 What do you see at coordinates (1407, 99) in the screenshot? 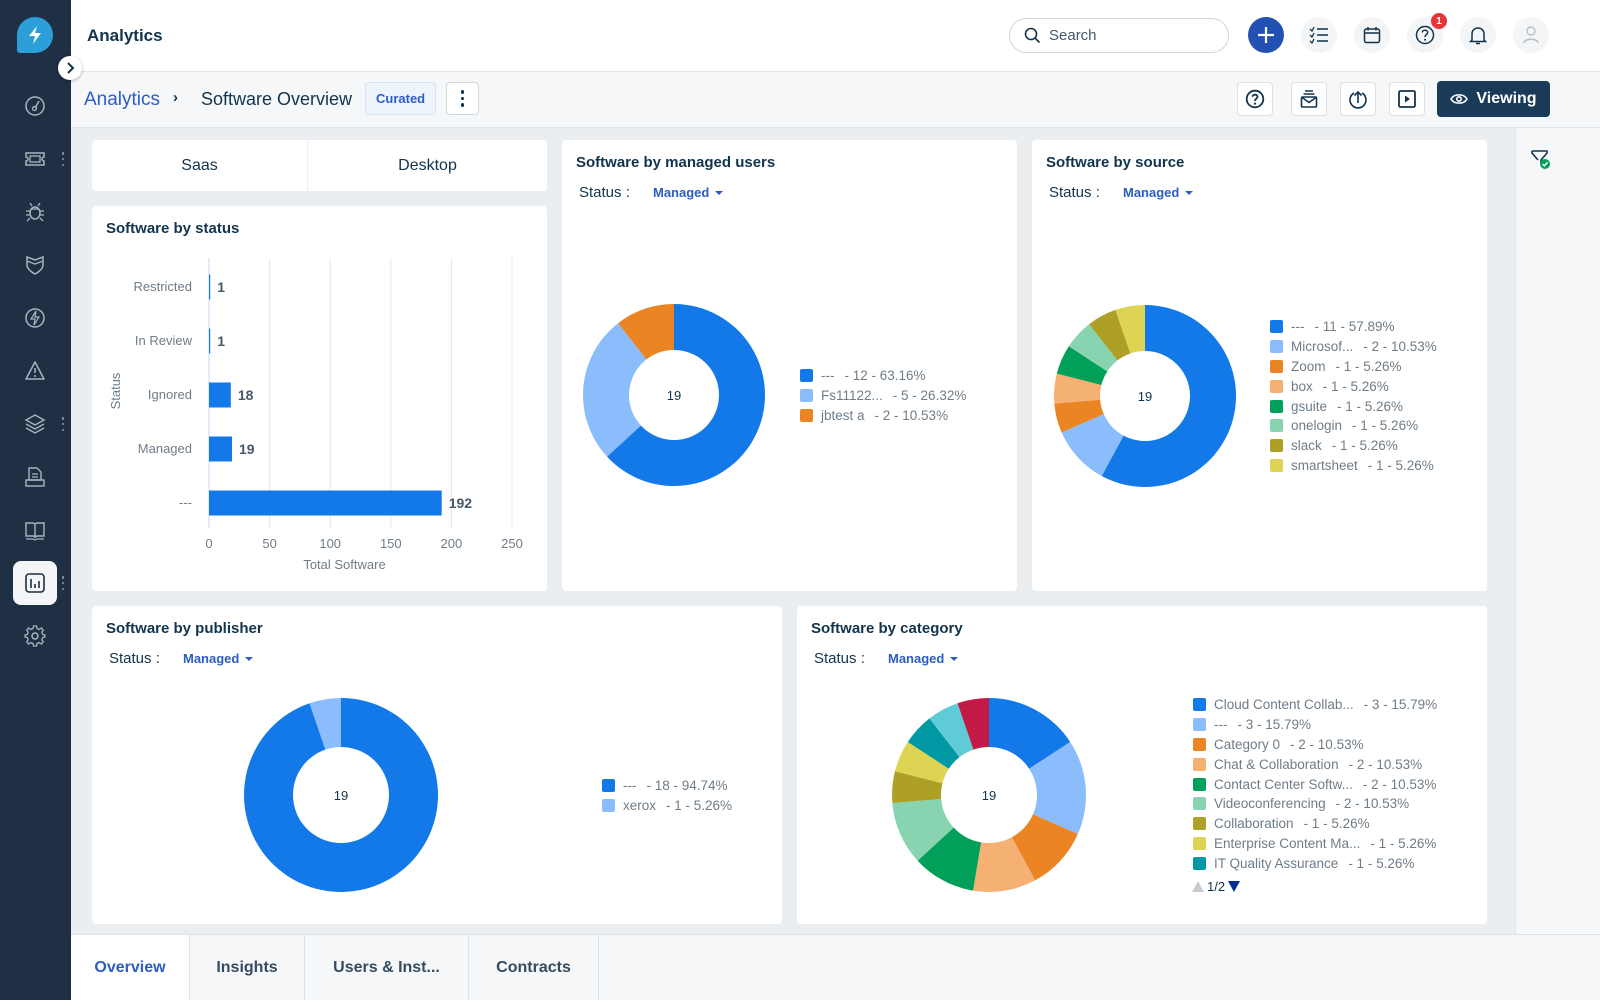
I see `present-button` at bounding box center [1407, 99].